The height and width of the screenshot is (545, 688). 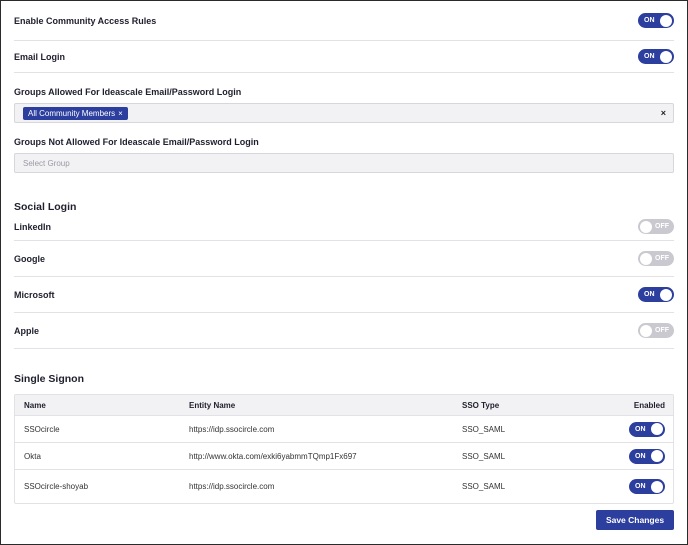 What do you see at coordinates (42, 429) in the screenshot?
I see `sso-name: SSOcircle` at bounding box center [42, 429].